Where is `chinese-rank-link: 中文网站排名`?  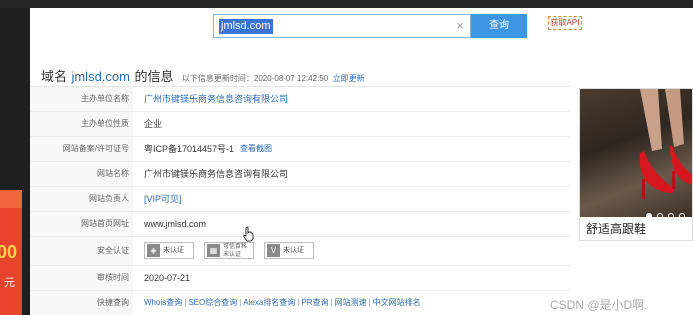
chinese-rank-link: 中文网站排名 is located at coordinates (397, 302).